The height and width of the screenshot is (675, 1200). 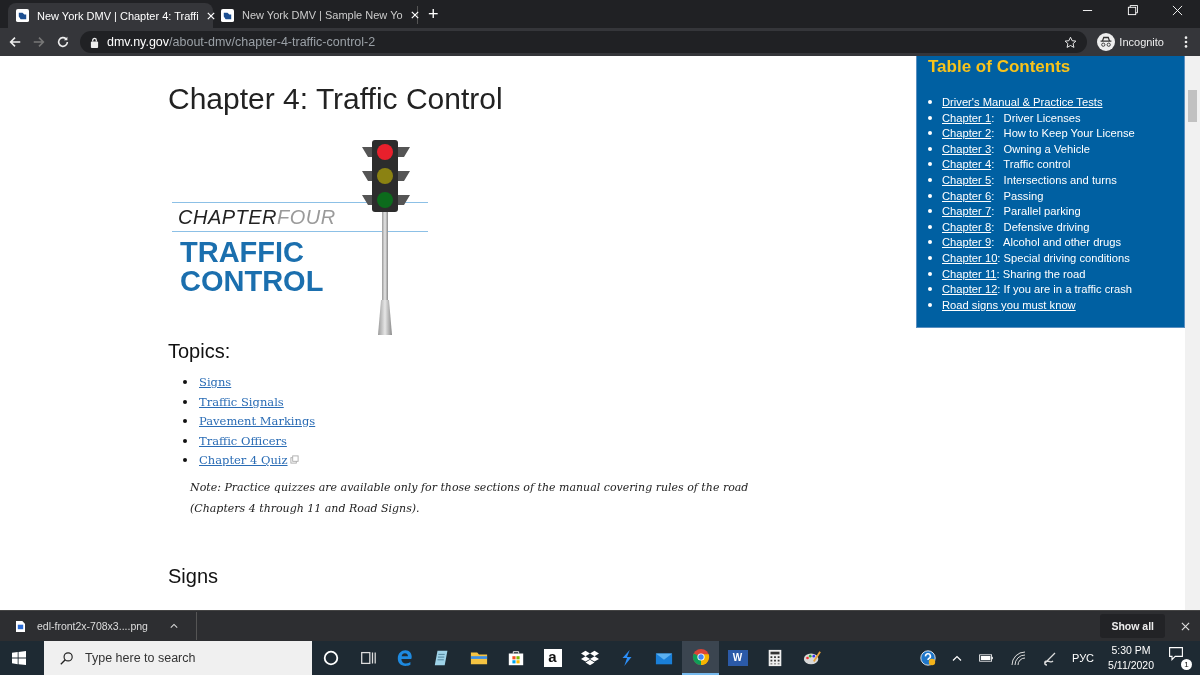 What do you see at coordinates (110, 15) in the screenshot?
I see `browser-tab: New York DMV | Chapter 4: Traffi` at bounding box center [110, 15].